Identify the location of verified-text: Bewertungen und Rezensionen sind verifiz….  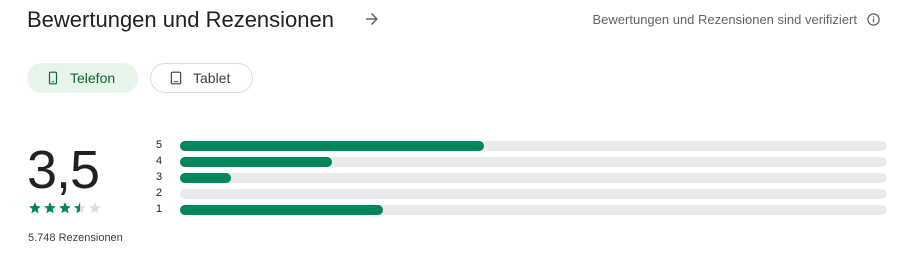
(725, 19).